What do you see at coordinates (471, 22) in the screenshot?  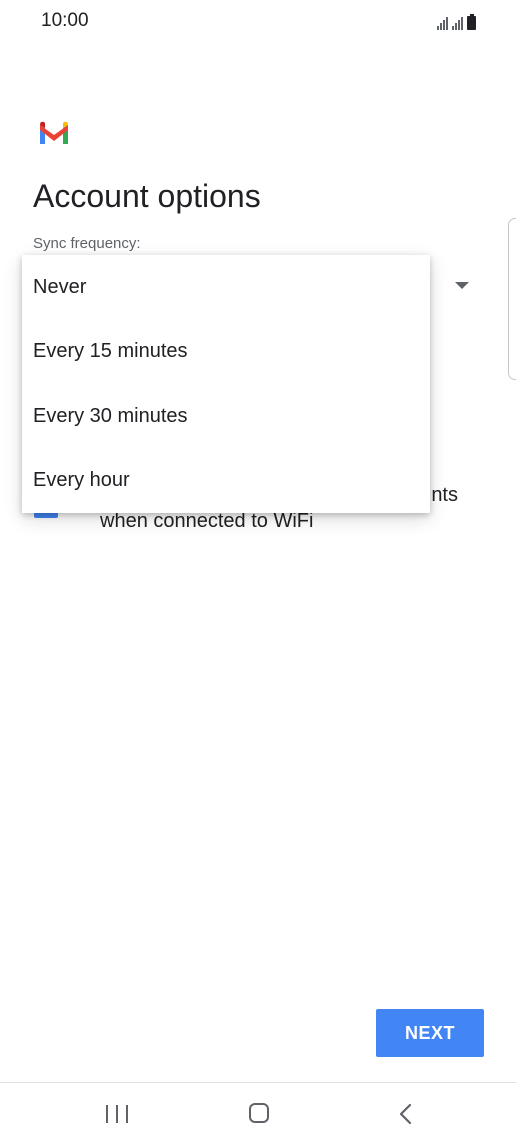 I see `battery-icon` at bounding box center [471, 22].